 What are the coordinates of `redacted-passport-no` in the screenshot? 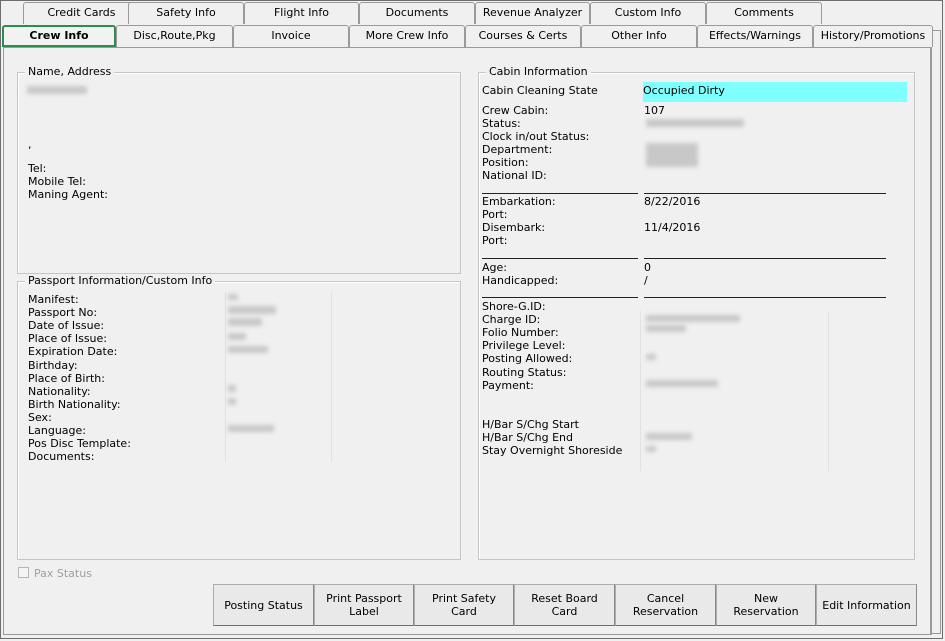 It's located at (252, 310).